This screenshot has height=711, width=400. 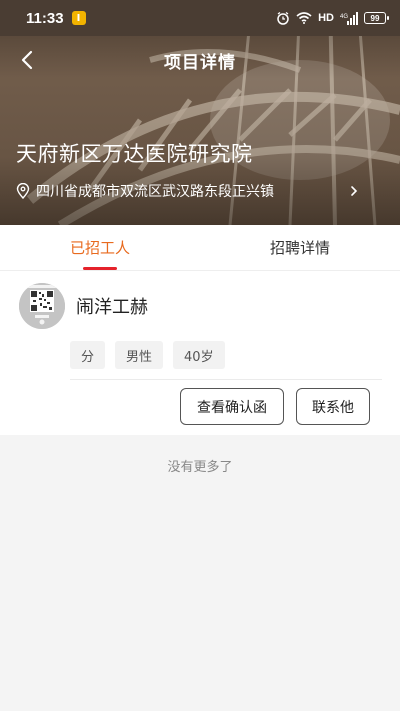 I want to click on app-notification-icon: I, so click(x=78, y=18).